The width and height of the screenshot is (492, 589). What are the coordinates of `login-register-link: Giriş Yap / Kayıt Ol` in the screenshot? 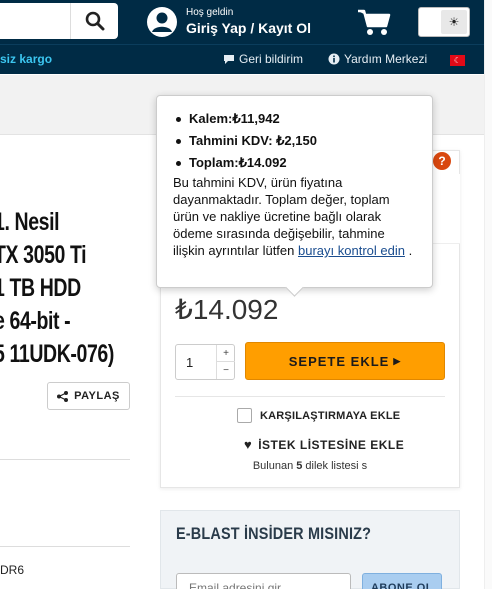 It's located at (248, 28).